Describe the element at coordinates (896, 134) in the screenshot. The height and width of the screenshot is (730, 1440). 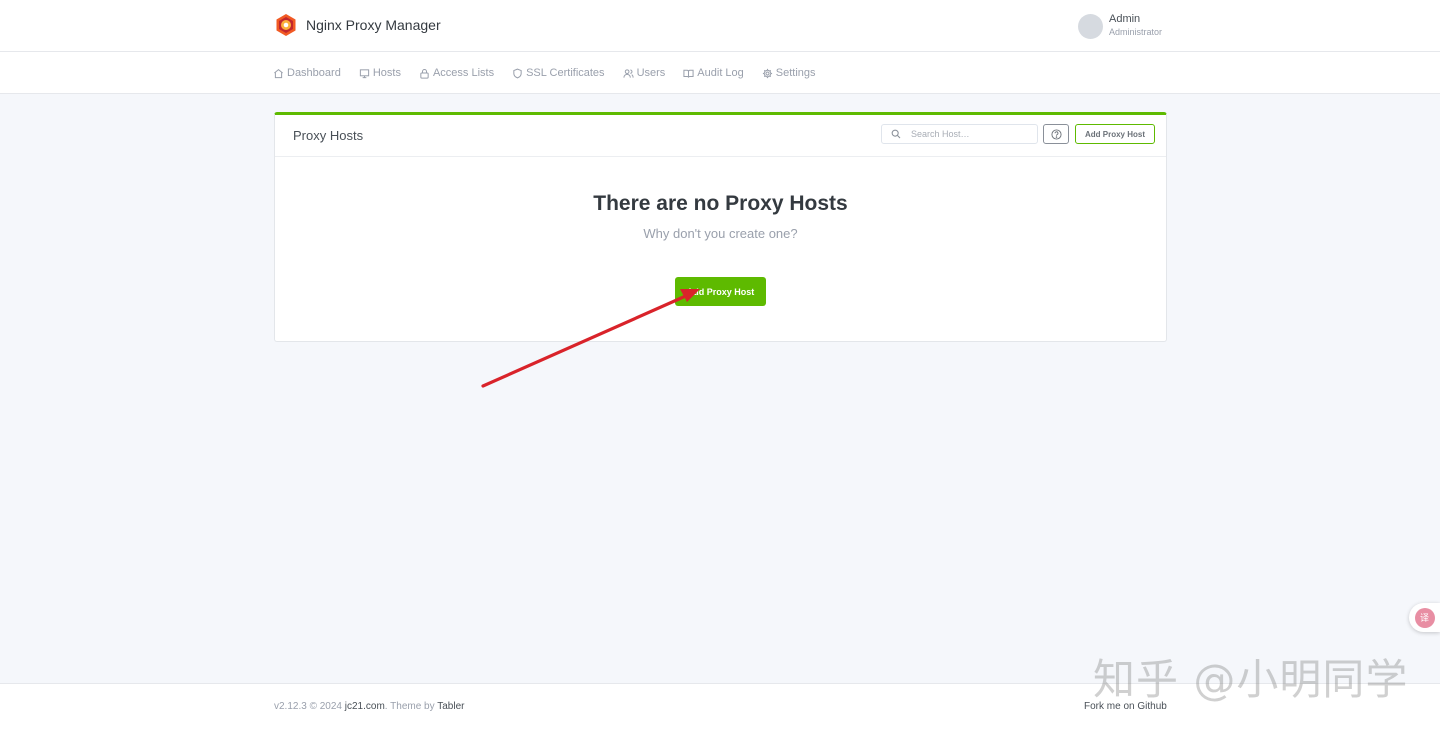
I see `search-icon` at that location.